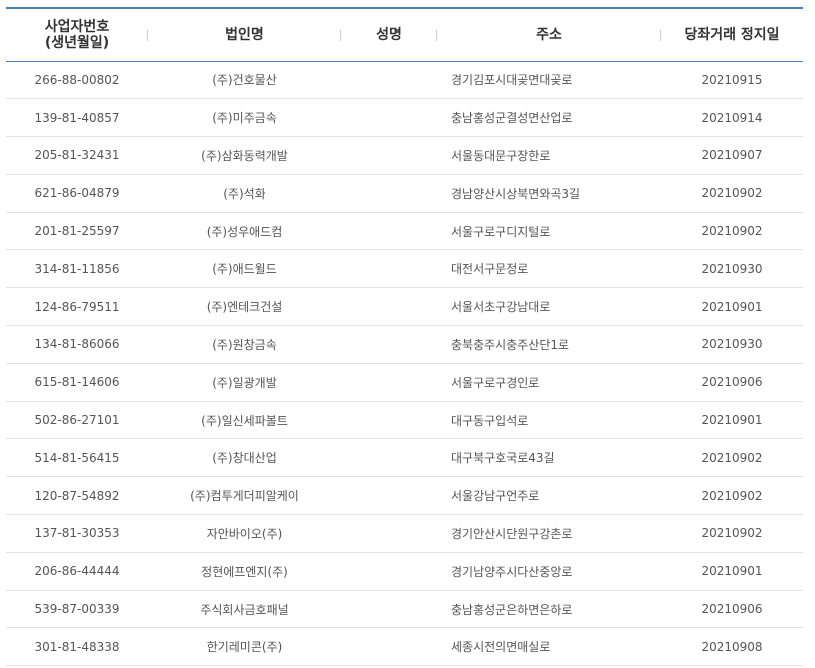 The height and width of the screenshot is (668, 815). I want to click on cell-addr: 서울서초구강남대로, so click(501, 307).